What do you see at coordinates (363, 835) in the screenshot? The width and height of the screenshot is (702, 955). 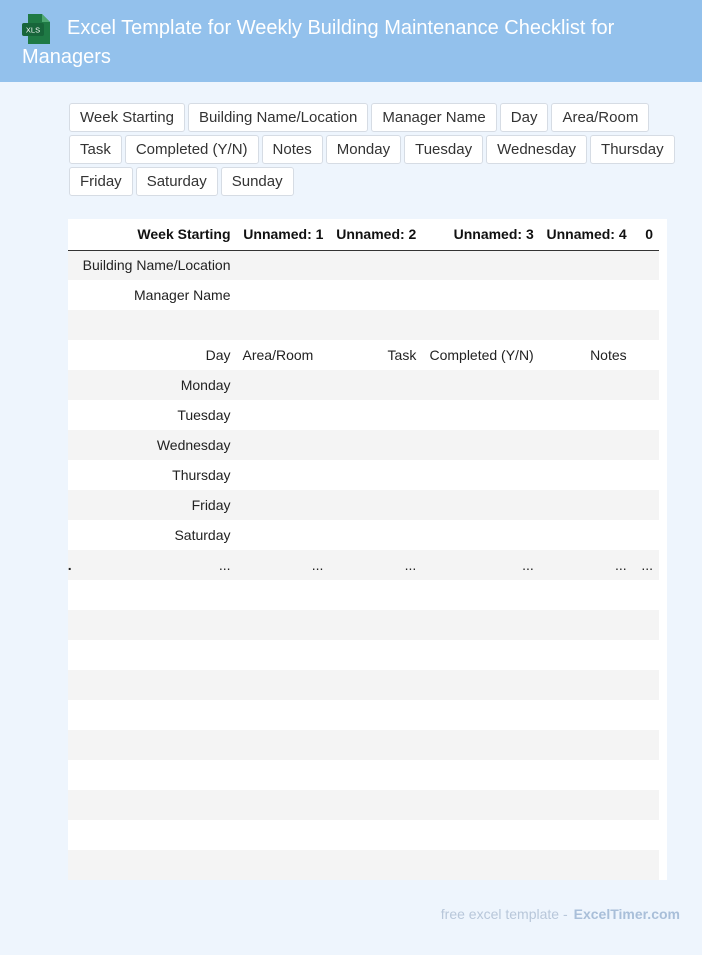 I see `table-row: 9` at bounding box center [363, 835].